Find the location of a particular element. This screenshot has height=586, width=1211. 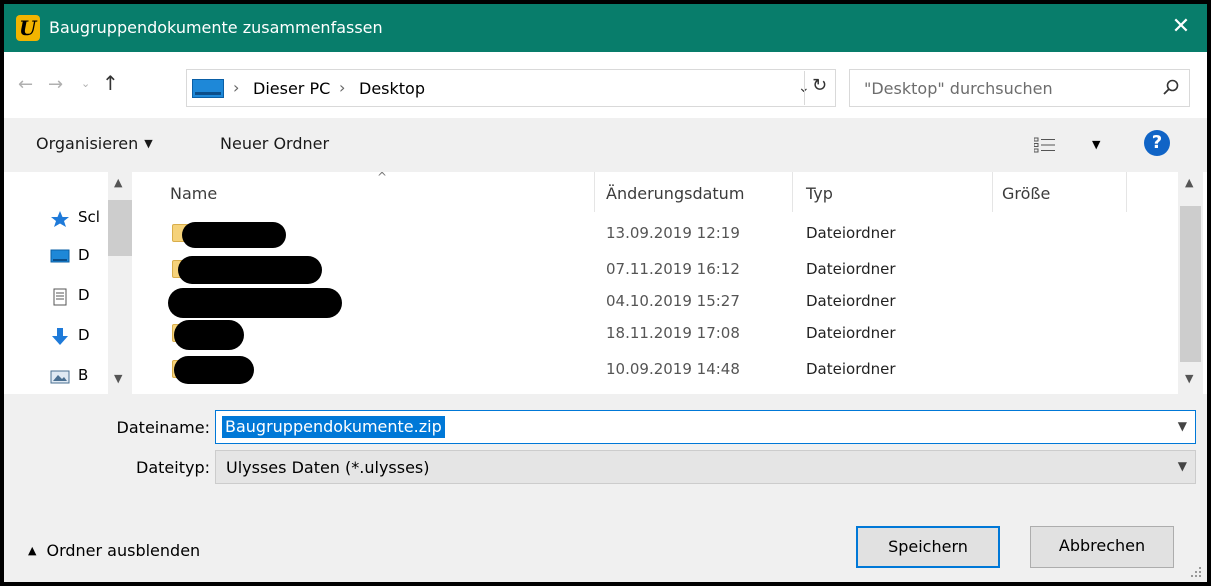

column-header-date: Änderungsdatum is located at coordinates (675, 193).